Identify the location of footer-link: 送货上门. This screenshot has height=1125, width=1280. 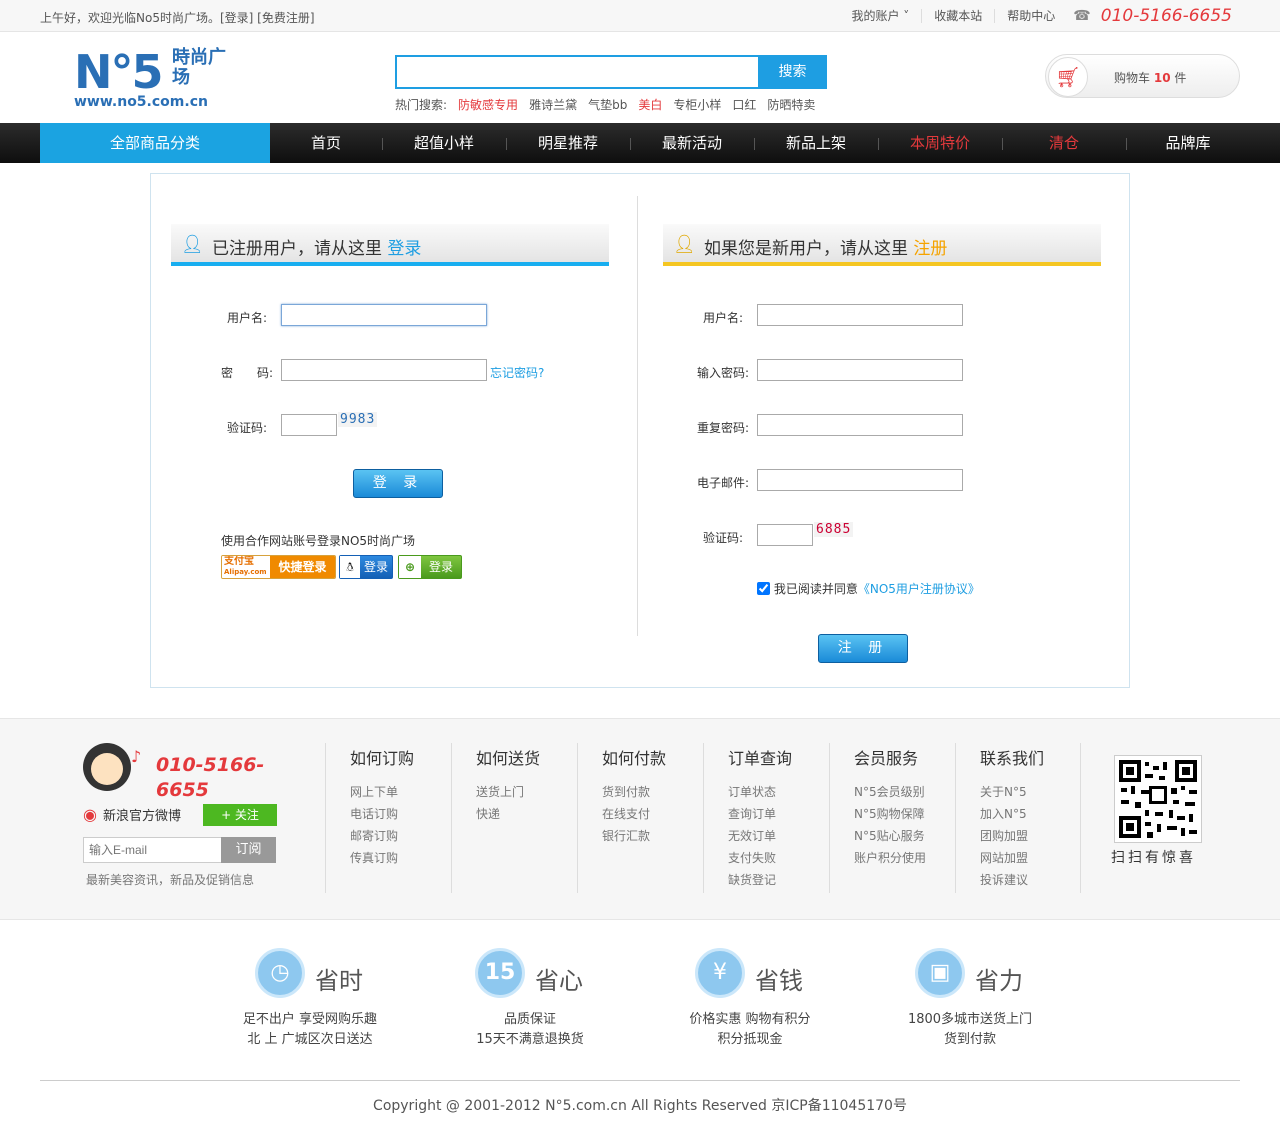
(500, 792).